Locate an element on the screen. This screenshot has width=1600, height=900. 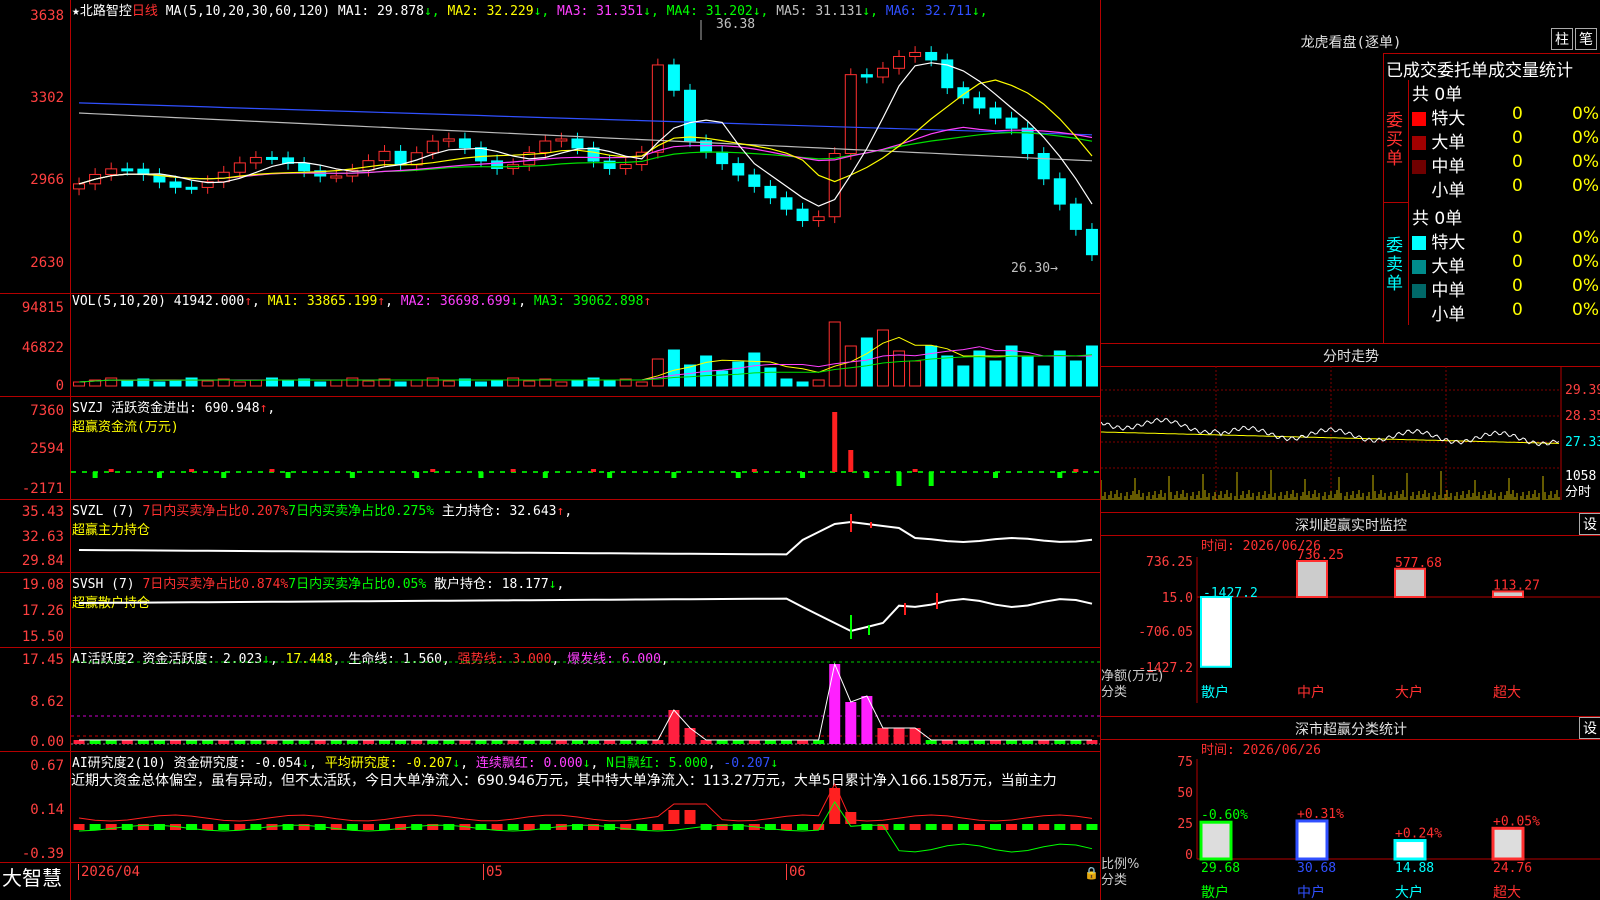
y-label: 0.67 is located at coordinates (47, 766).